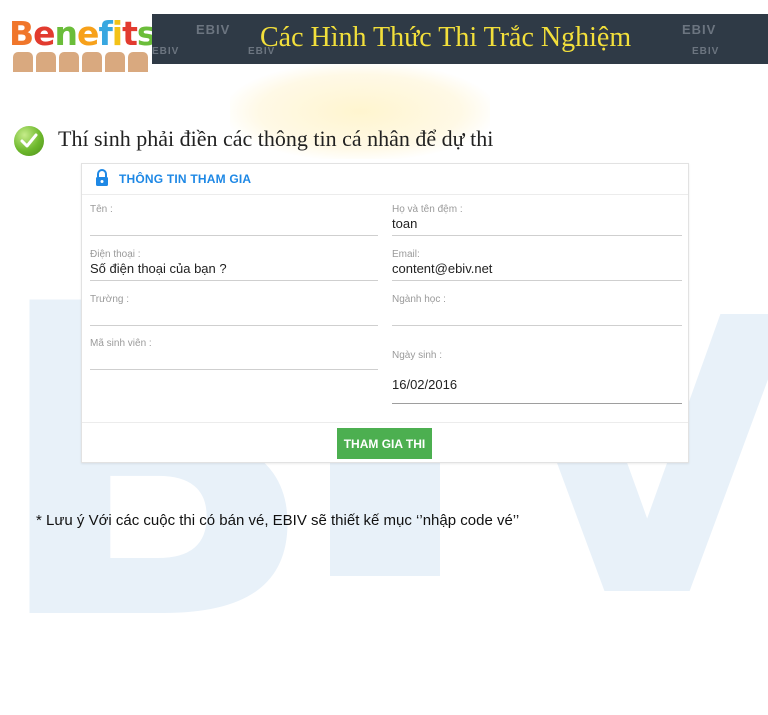 The width and height of the screenshot is (768, 715). I want to click on first-name-field: Tên :, so click(234, 220).